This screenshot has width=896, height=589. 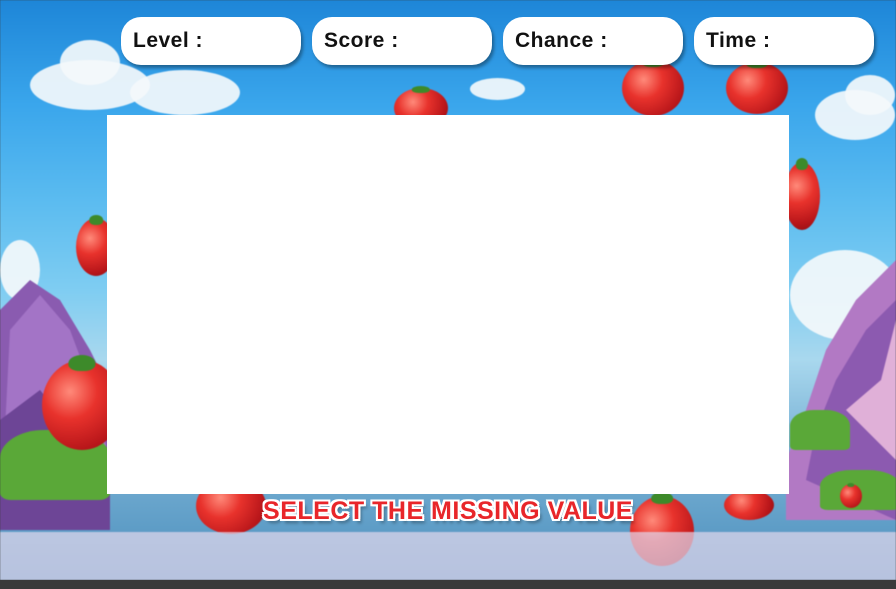 What do you see at coordinates (211, 41) in the screenshot?
I see `level-display: Level :` at bounding box center [211, 41].